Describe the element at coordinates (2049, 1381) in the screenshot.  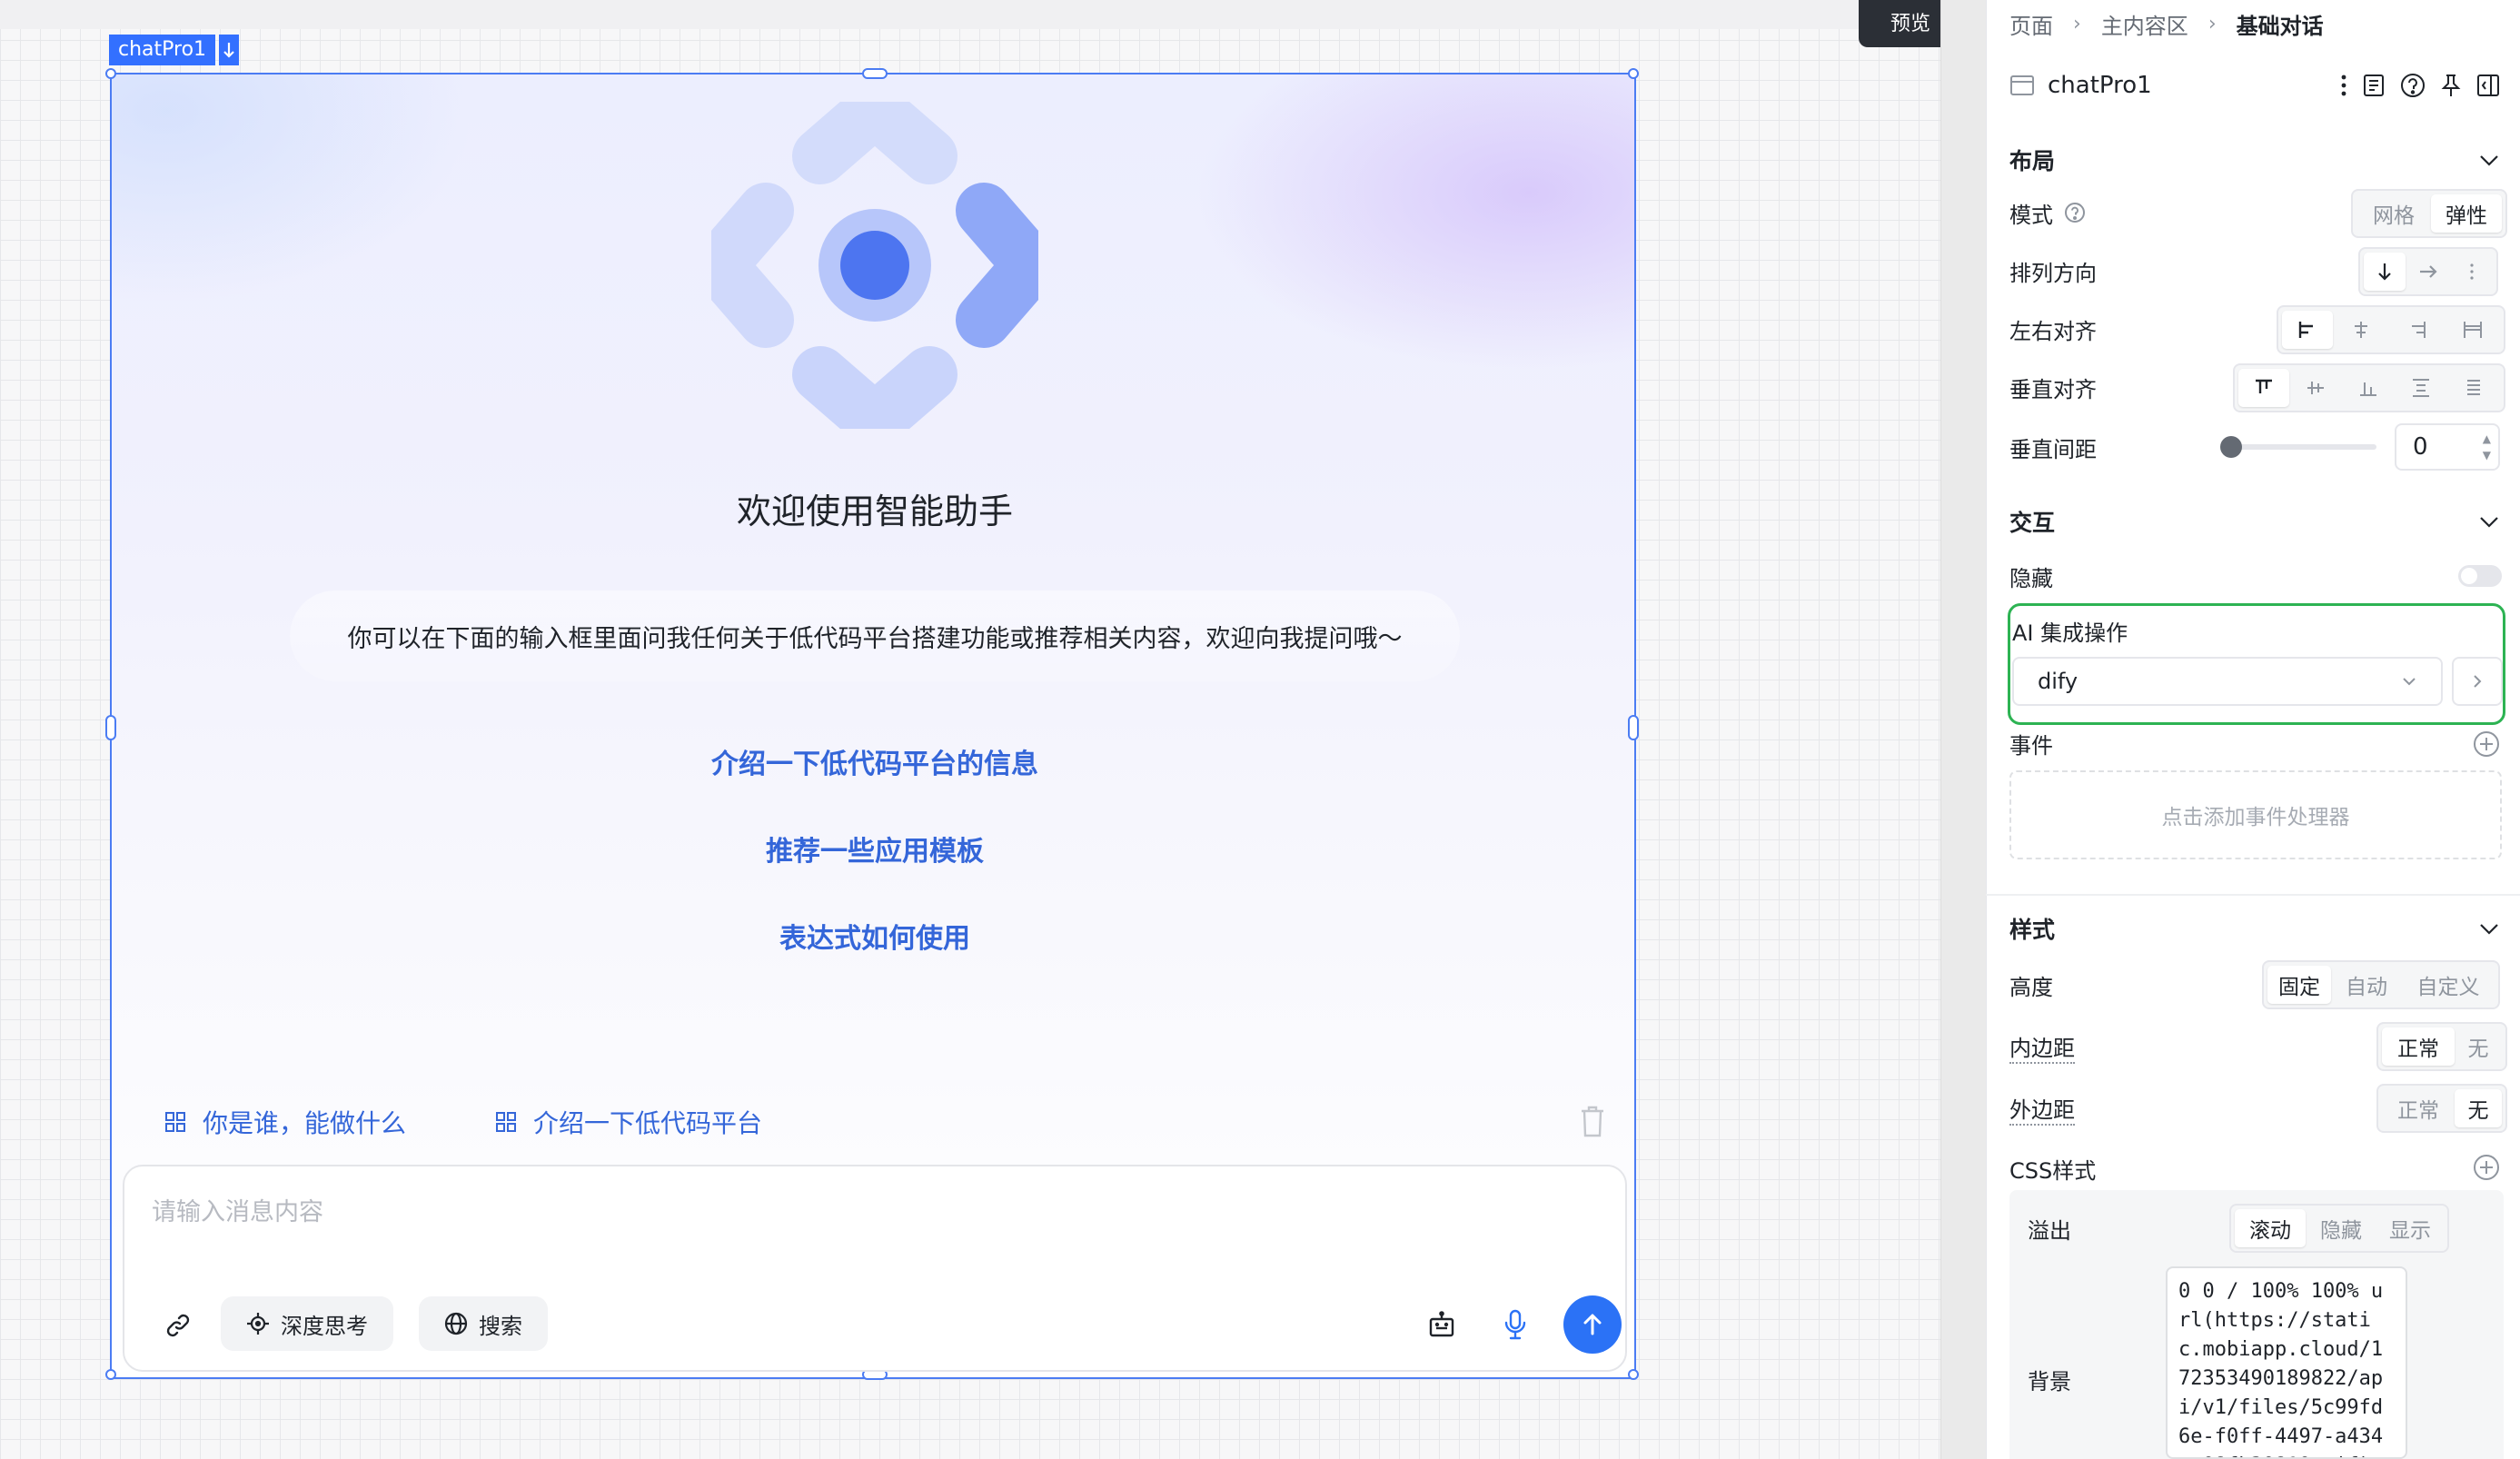
I see `background-label: 背景` at that location.